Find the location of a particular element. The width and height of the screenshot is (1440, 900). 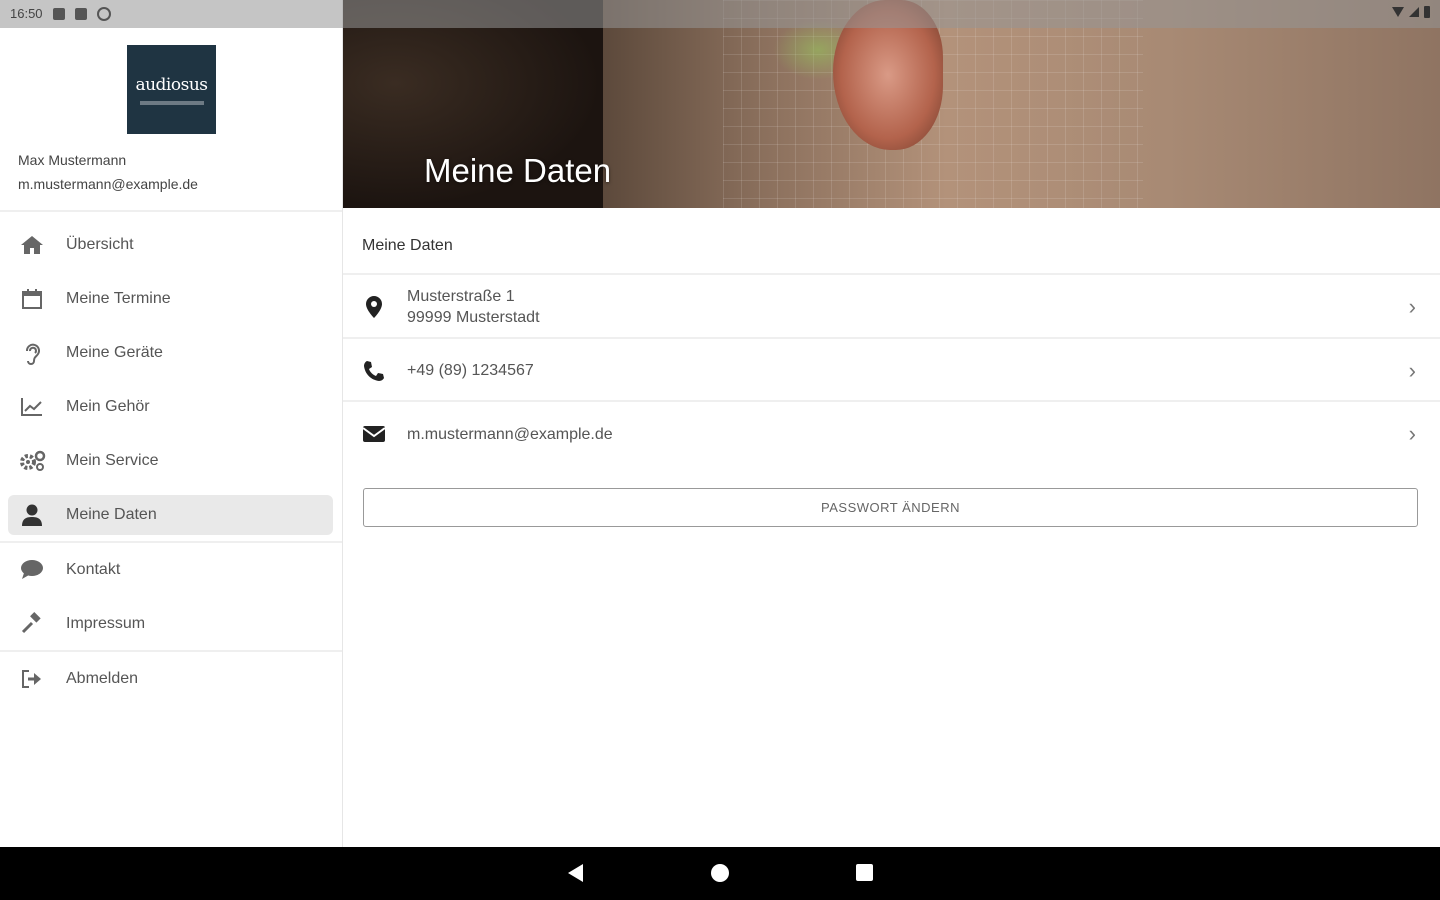

address-row: Musterstraße 1 99999 Musterstadt › is located at coordinates (891, 306).